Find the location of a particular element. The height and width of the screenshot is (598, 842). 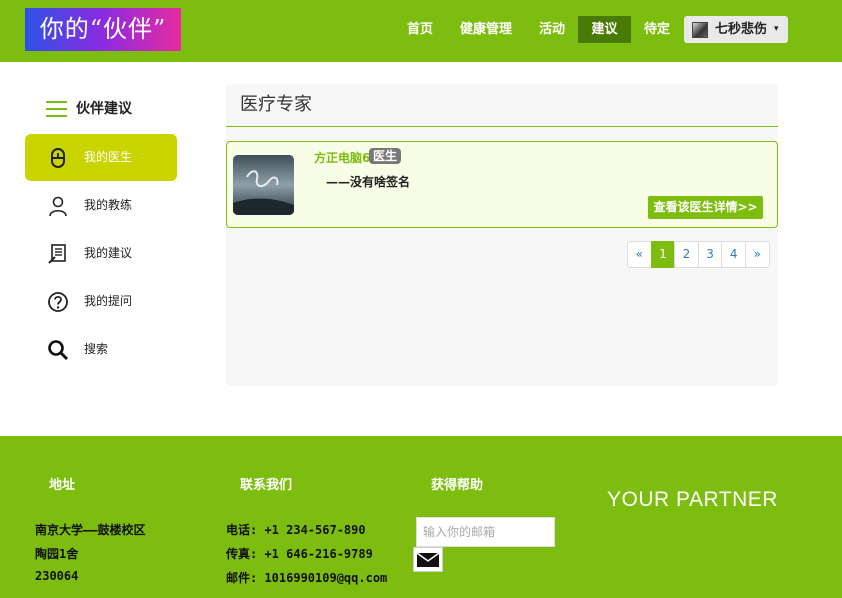

advice-icon is located at coordinates (57, 254).